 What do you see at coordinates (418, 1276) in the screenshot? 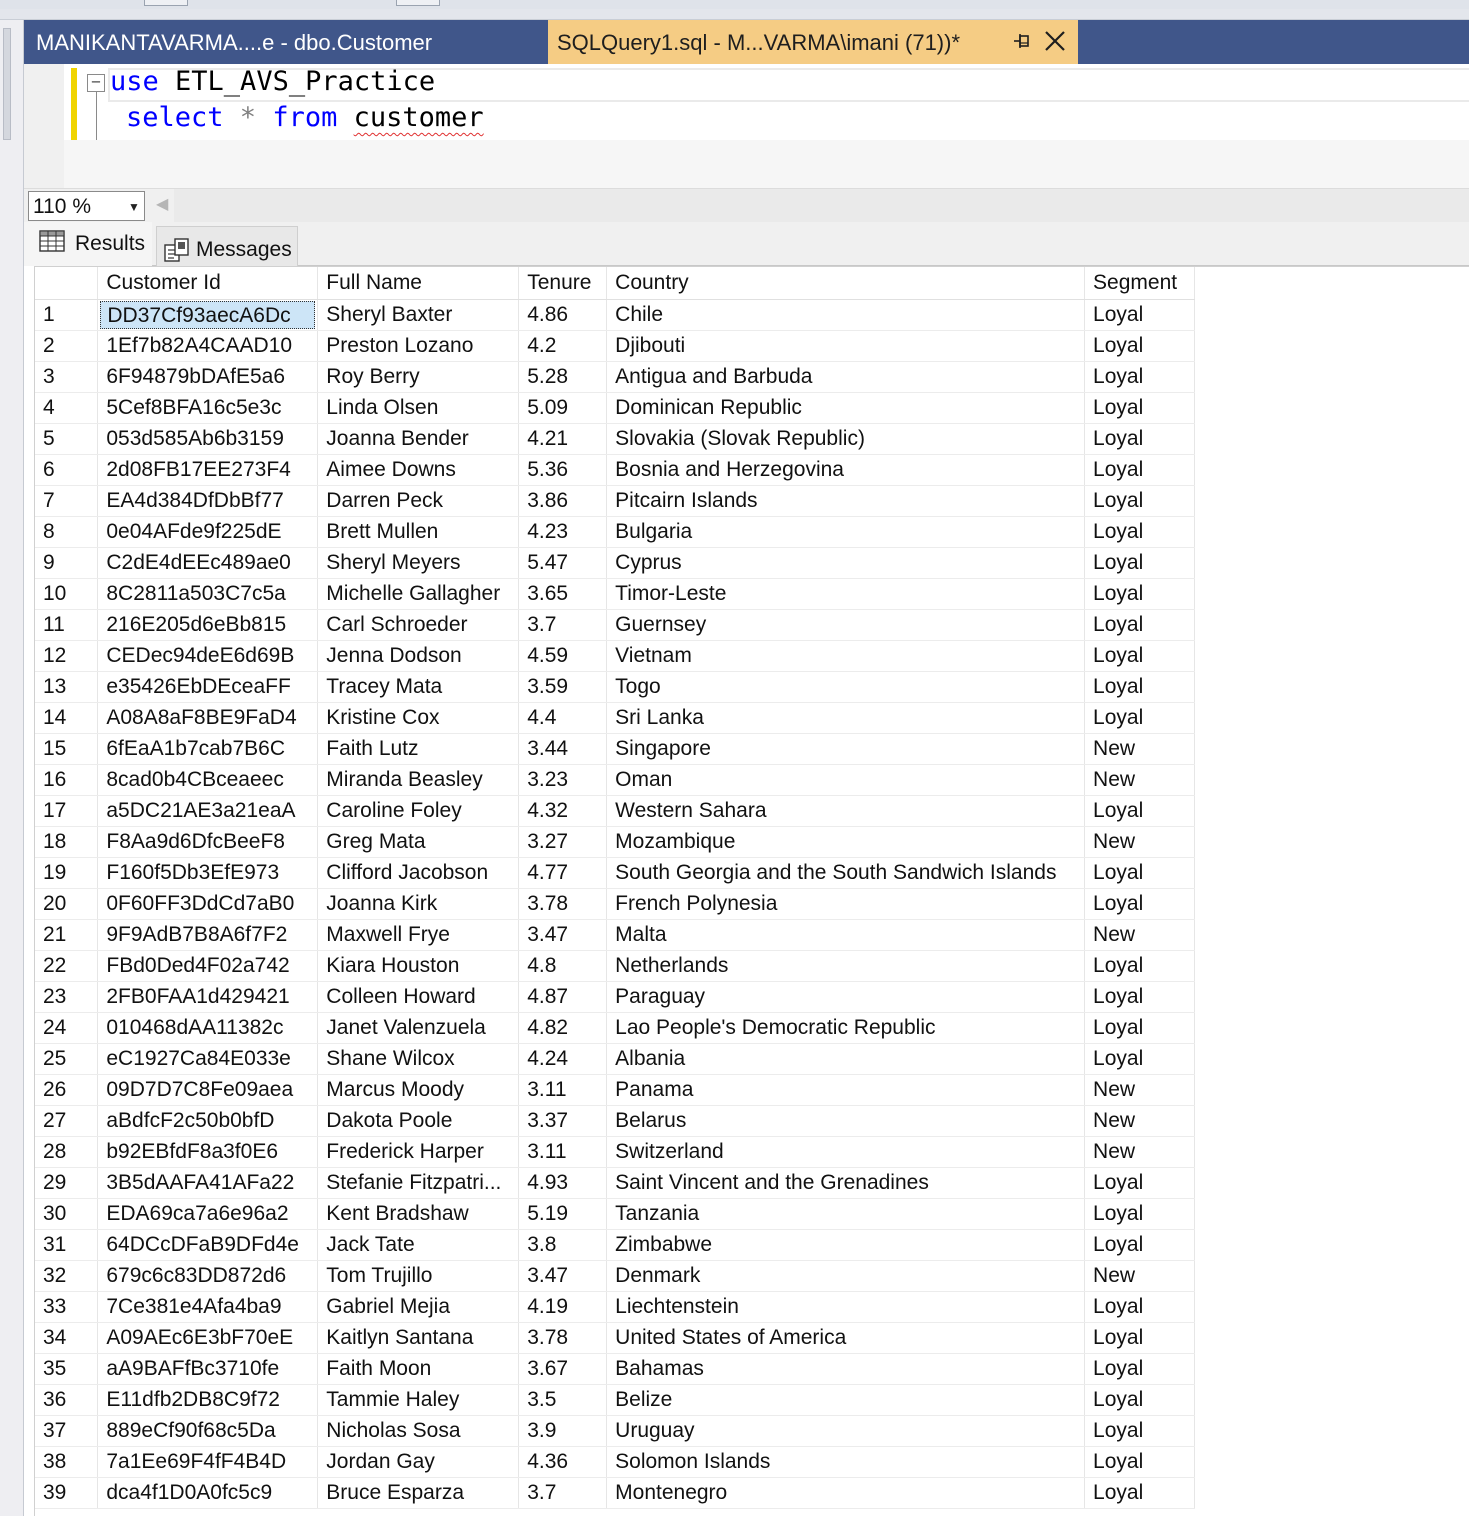
I see `full-name-cell: Tom Trujillo` at bounding box center [418, 1276].